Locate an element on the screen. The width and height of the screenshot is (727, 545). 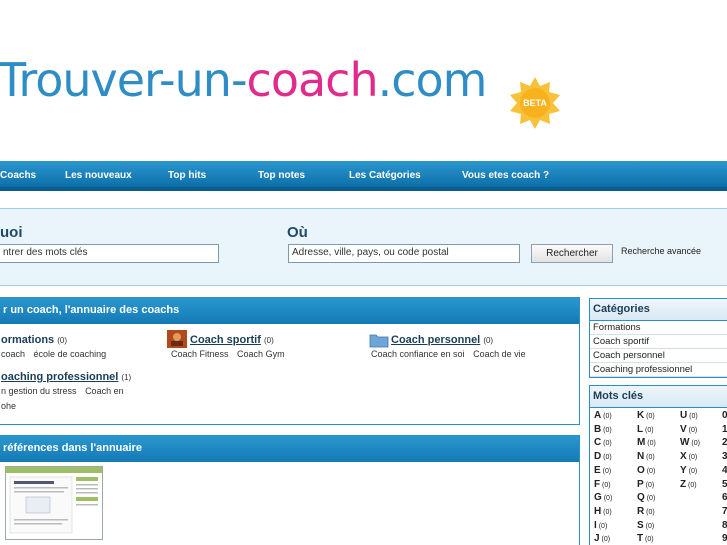
sidebar-item-coaching-professionnel: Coaching professionnel is located at coordinates (658, 370).